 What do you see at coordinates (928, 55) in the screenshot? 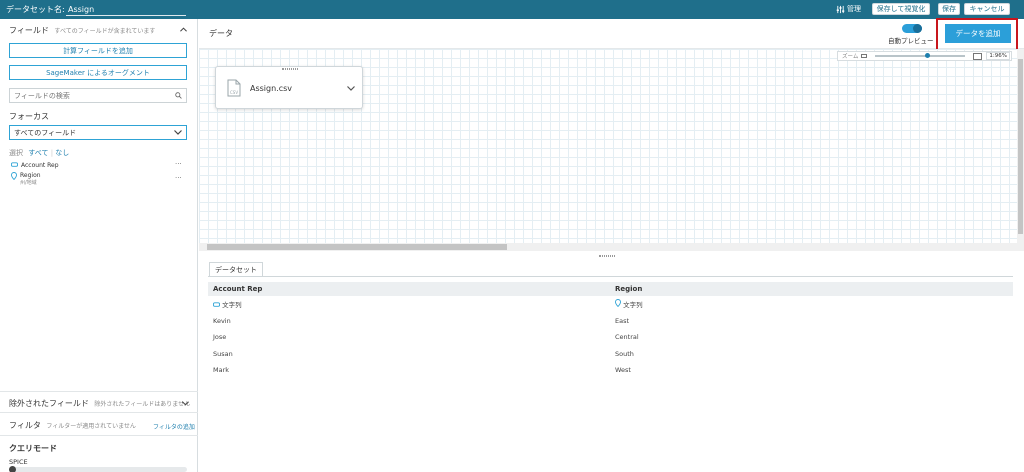
I see `zoom-slider-thumb` at bounding box center [928, 55].